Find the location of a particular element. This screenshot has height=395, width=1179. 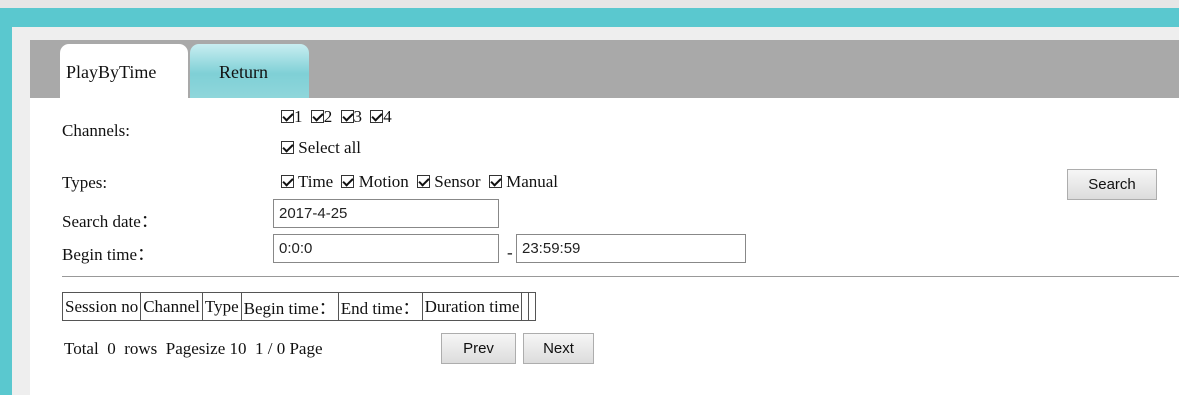

channel-4-checkbox: 4 is located at coordinates (381, 116).